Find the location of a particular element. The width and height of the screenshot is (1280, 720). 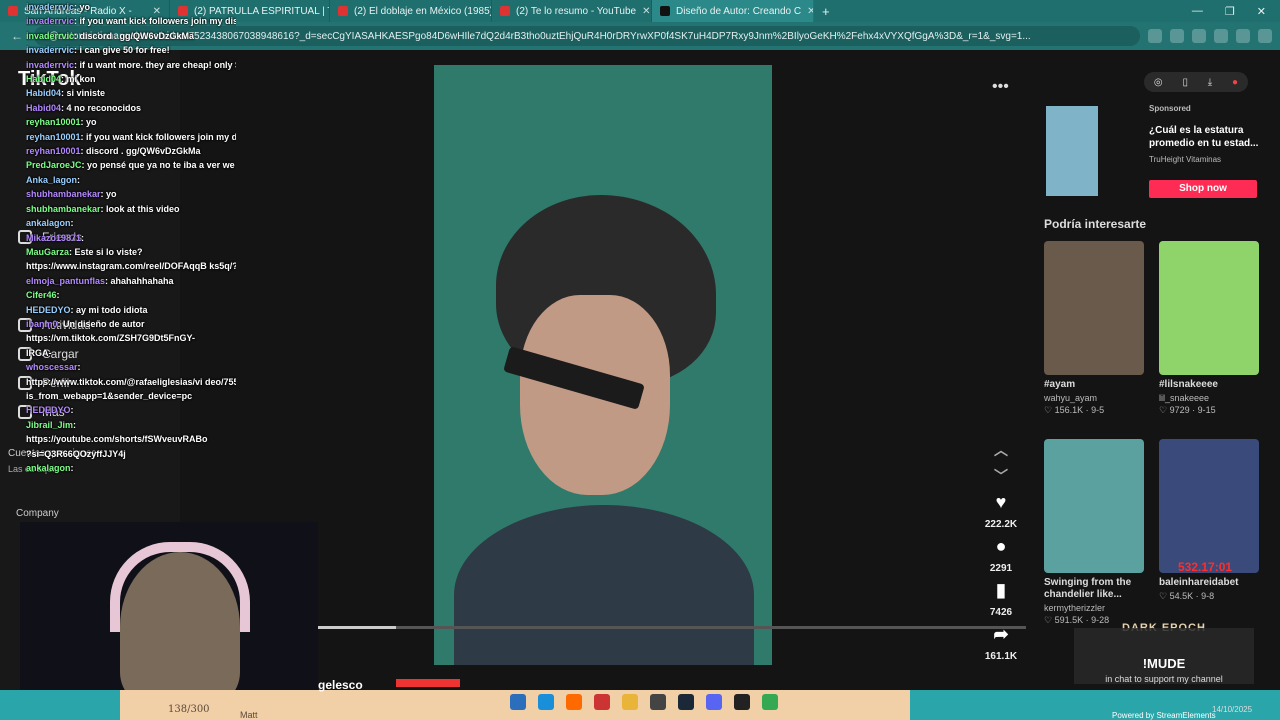

tab-te-lo-resumo: (2) Te lo resumo - YouTube ✕ is located at coordinates (572, 11).